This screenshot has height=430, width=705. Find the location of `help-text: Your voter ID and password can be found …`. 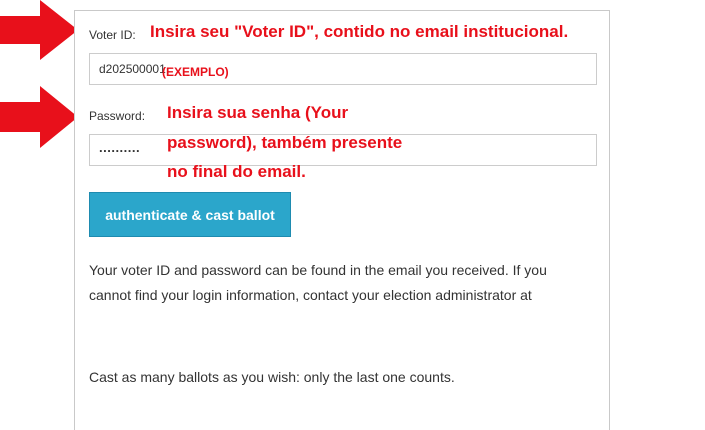

help-text: Your voter ID and password can be found … is located at coordinates (318, 282).